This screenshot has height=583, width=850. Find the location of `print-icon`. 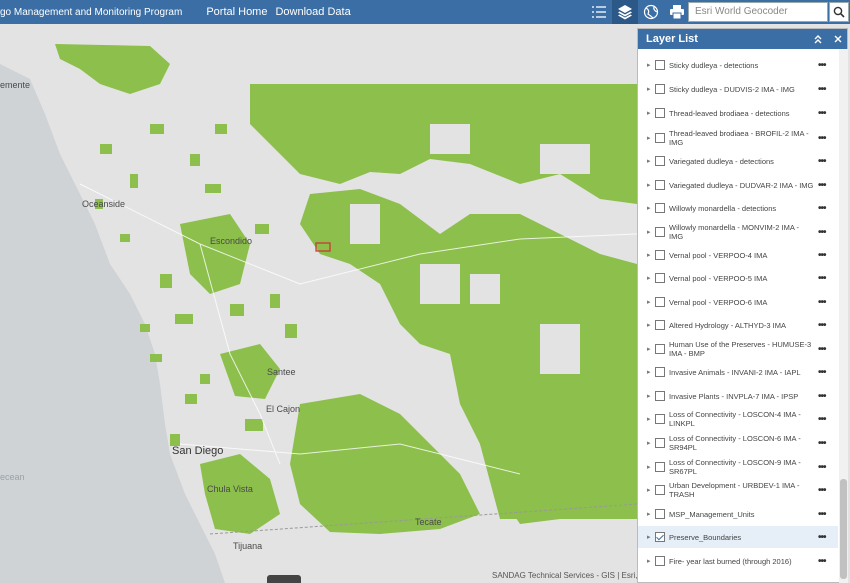

print-icon is located at coordinates (677, 12).